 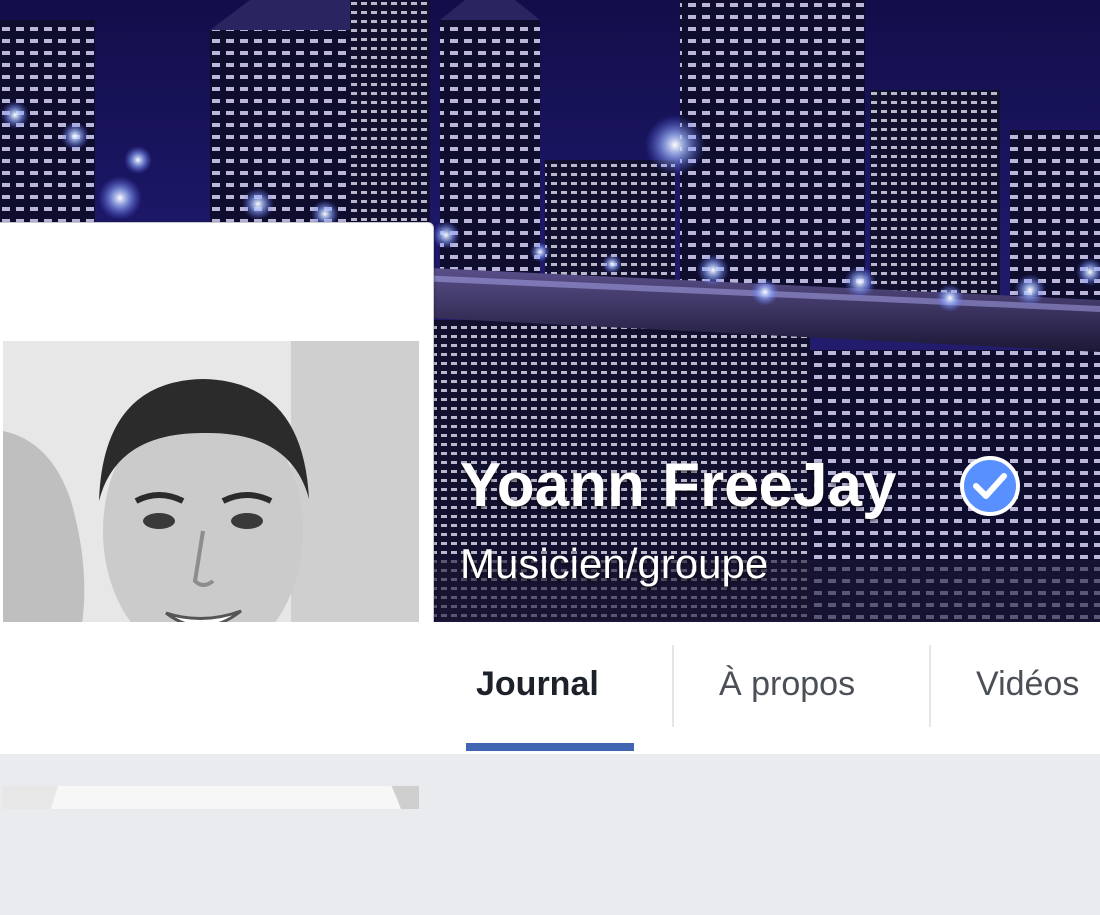 What do you see at coordinates (550, 747) in the screenshot?
I see `active-tab-indicator` at bounding box center [550, 747].